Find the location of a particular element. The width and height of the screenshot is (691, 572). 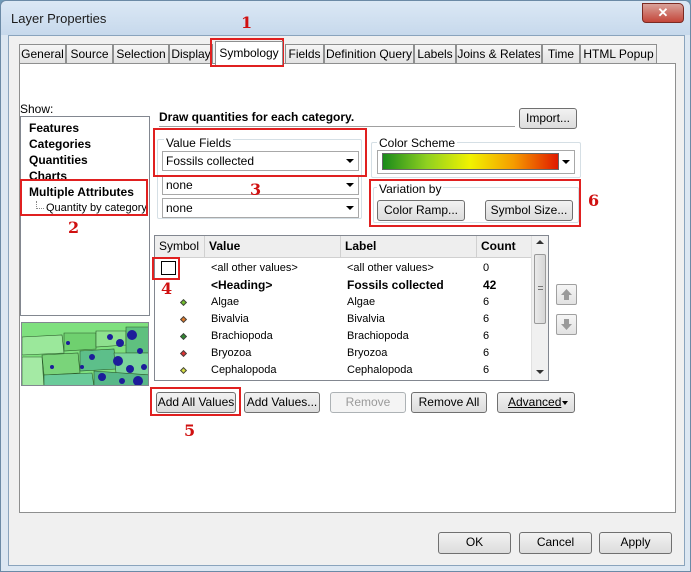

move-up-button is located at coordinates (566, 294).